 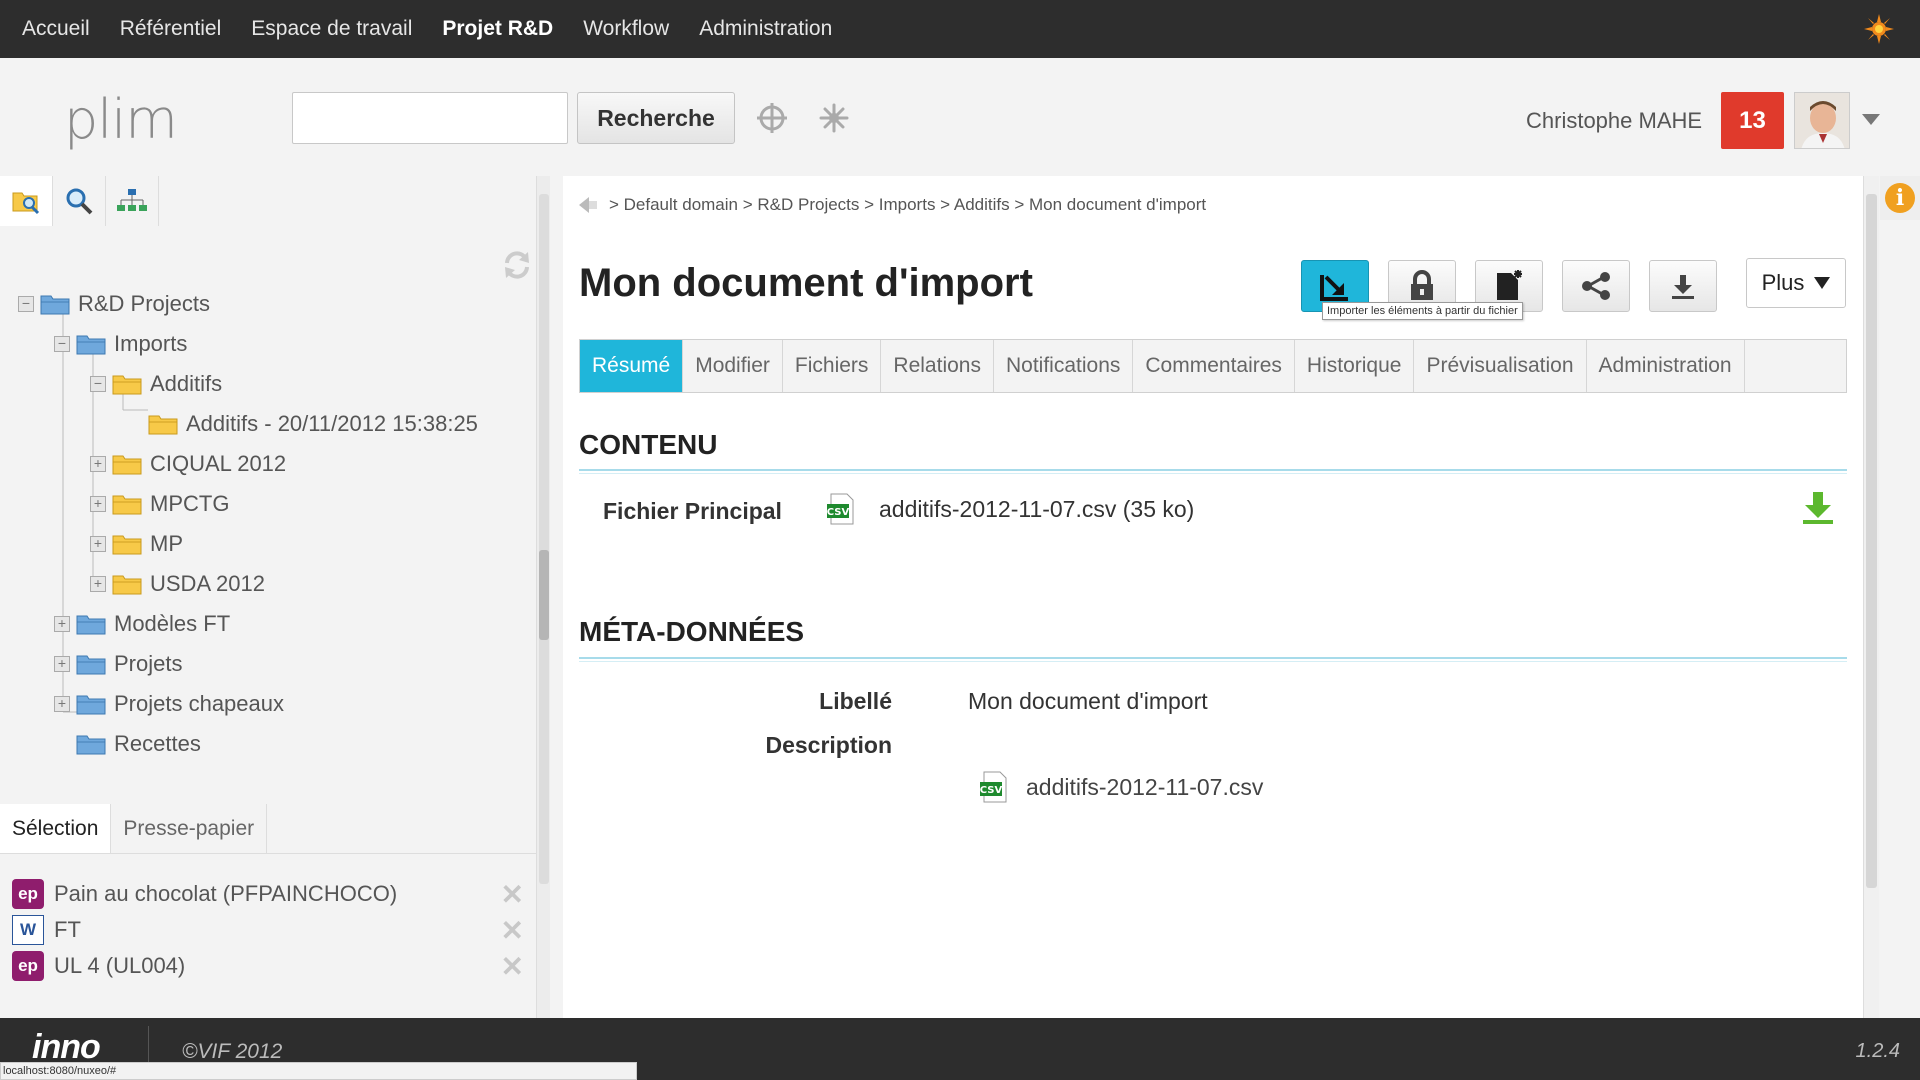 I want to click on tree-node-label: Recettes, so click(x=157, y=744).